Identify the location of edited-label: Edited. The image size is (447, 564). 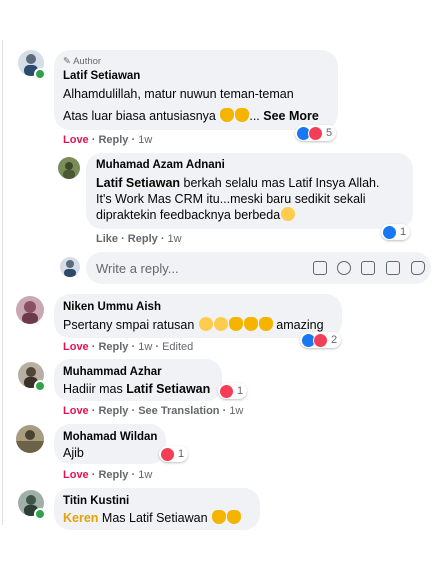
(177, 347).